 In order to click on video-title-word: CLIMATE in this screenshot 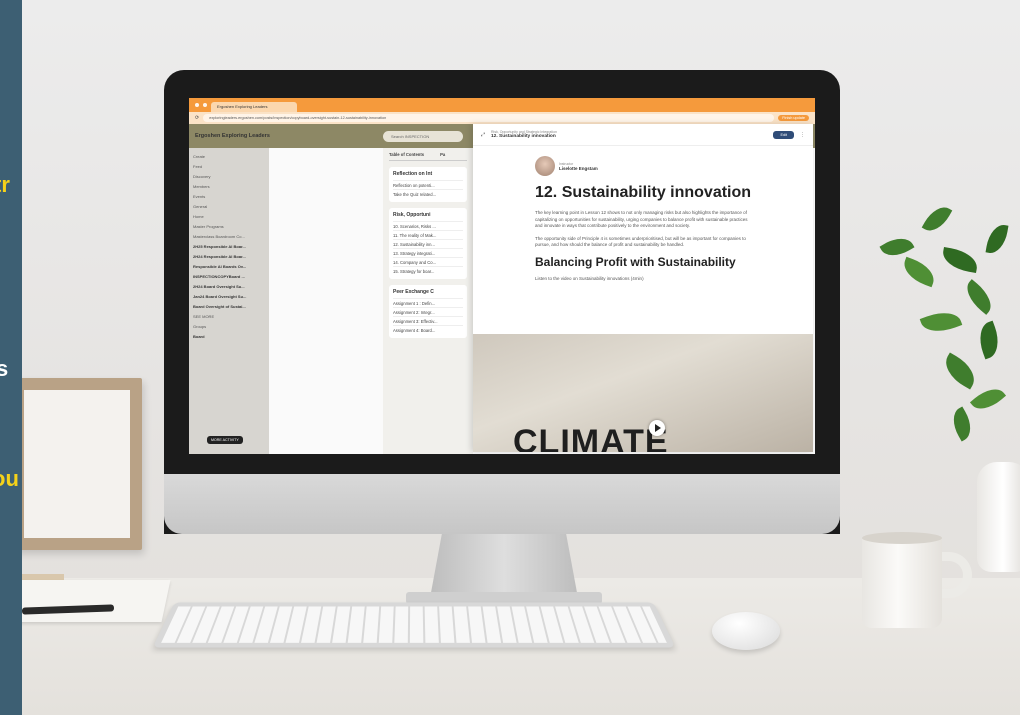, I will do `click(591, 437)`.